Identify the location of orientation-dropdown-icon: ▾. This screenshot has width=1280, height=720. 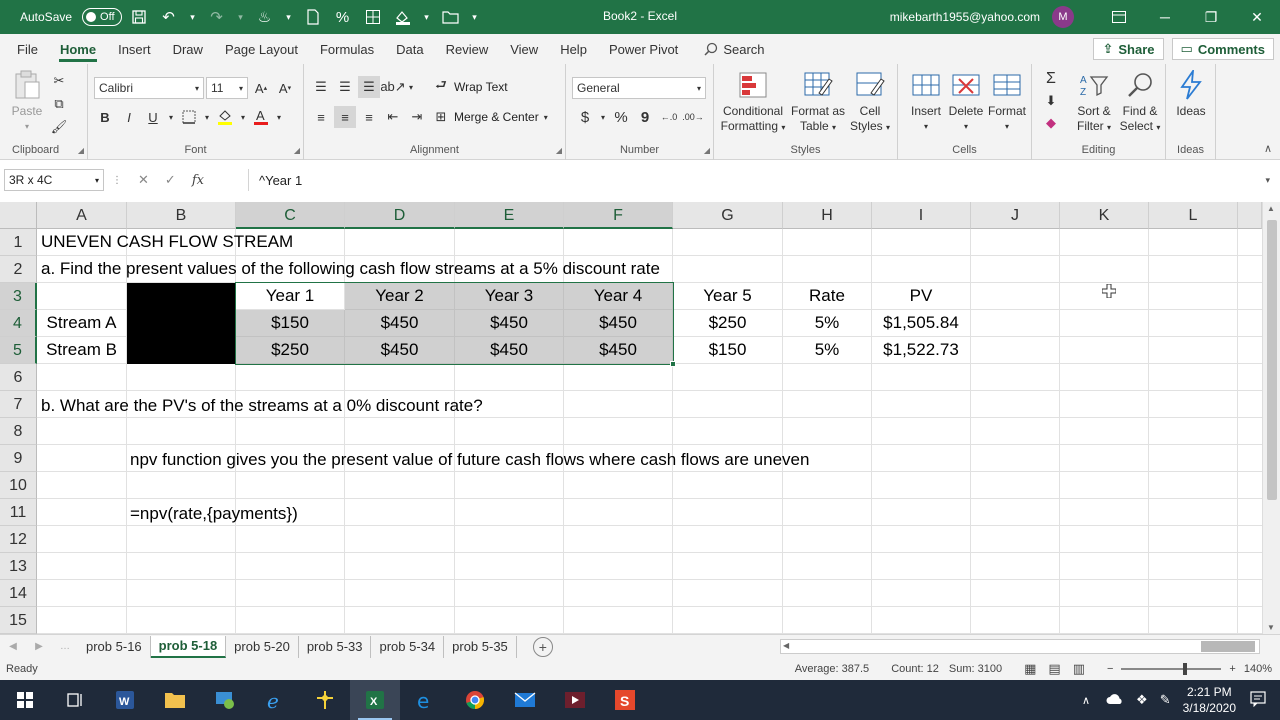
(411, 87).